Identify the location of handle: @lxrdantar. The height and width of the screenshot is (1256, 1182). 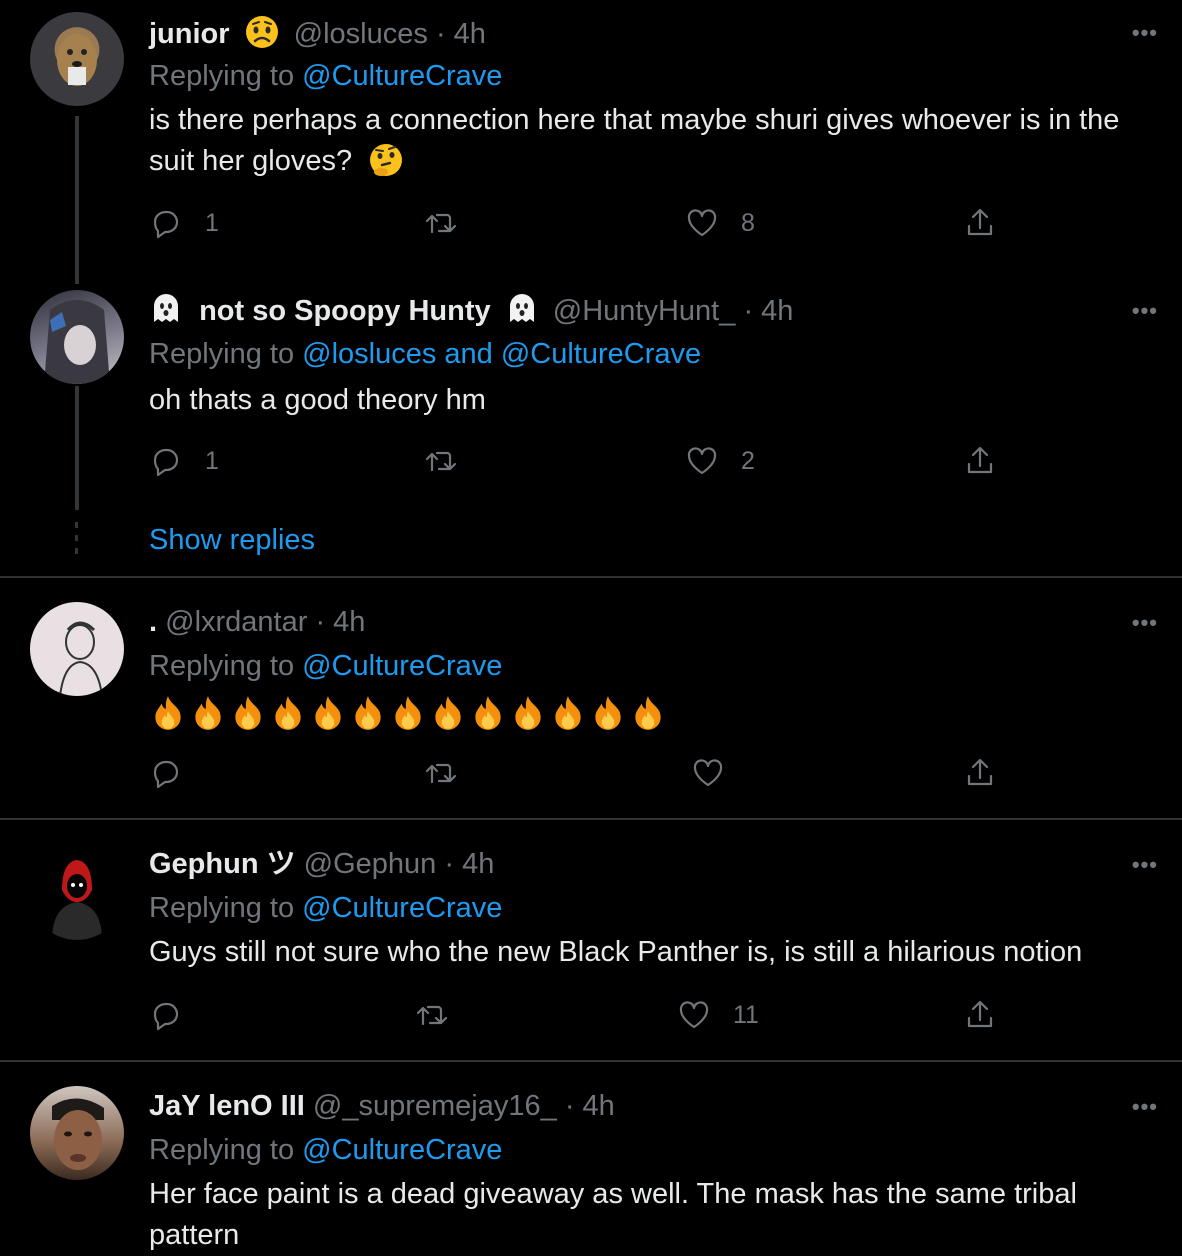
(236, 622).